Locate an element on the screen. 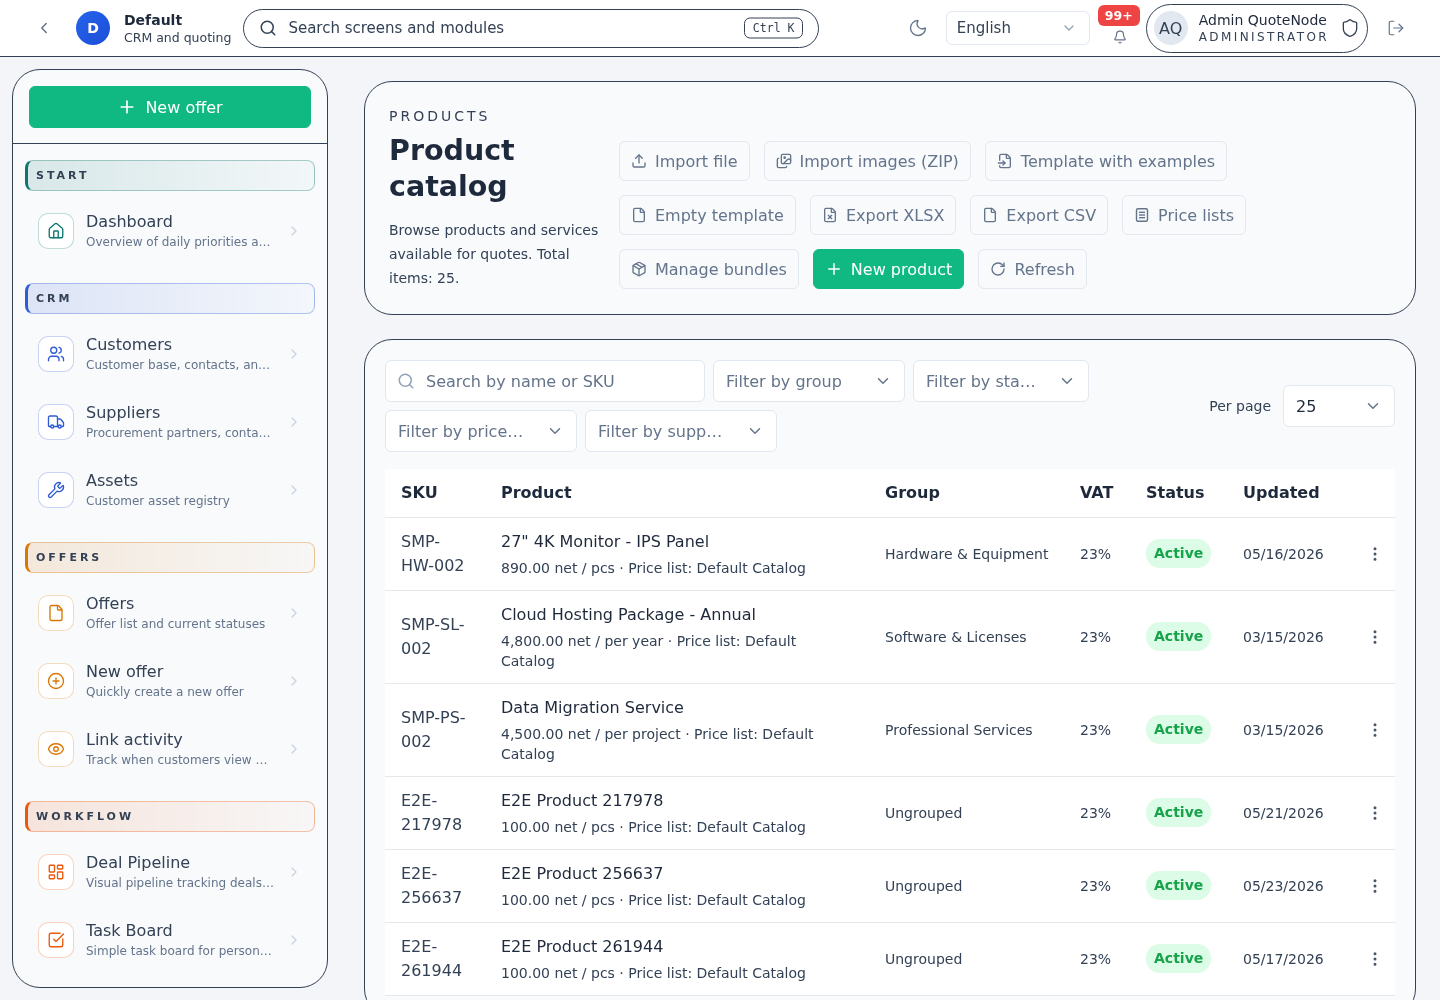 Image resolution: width=1440 pixels, height=1000 pixels. nav-label: Deal Pipeline is located at coordinates (180, 863).